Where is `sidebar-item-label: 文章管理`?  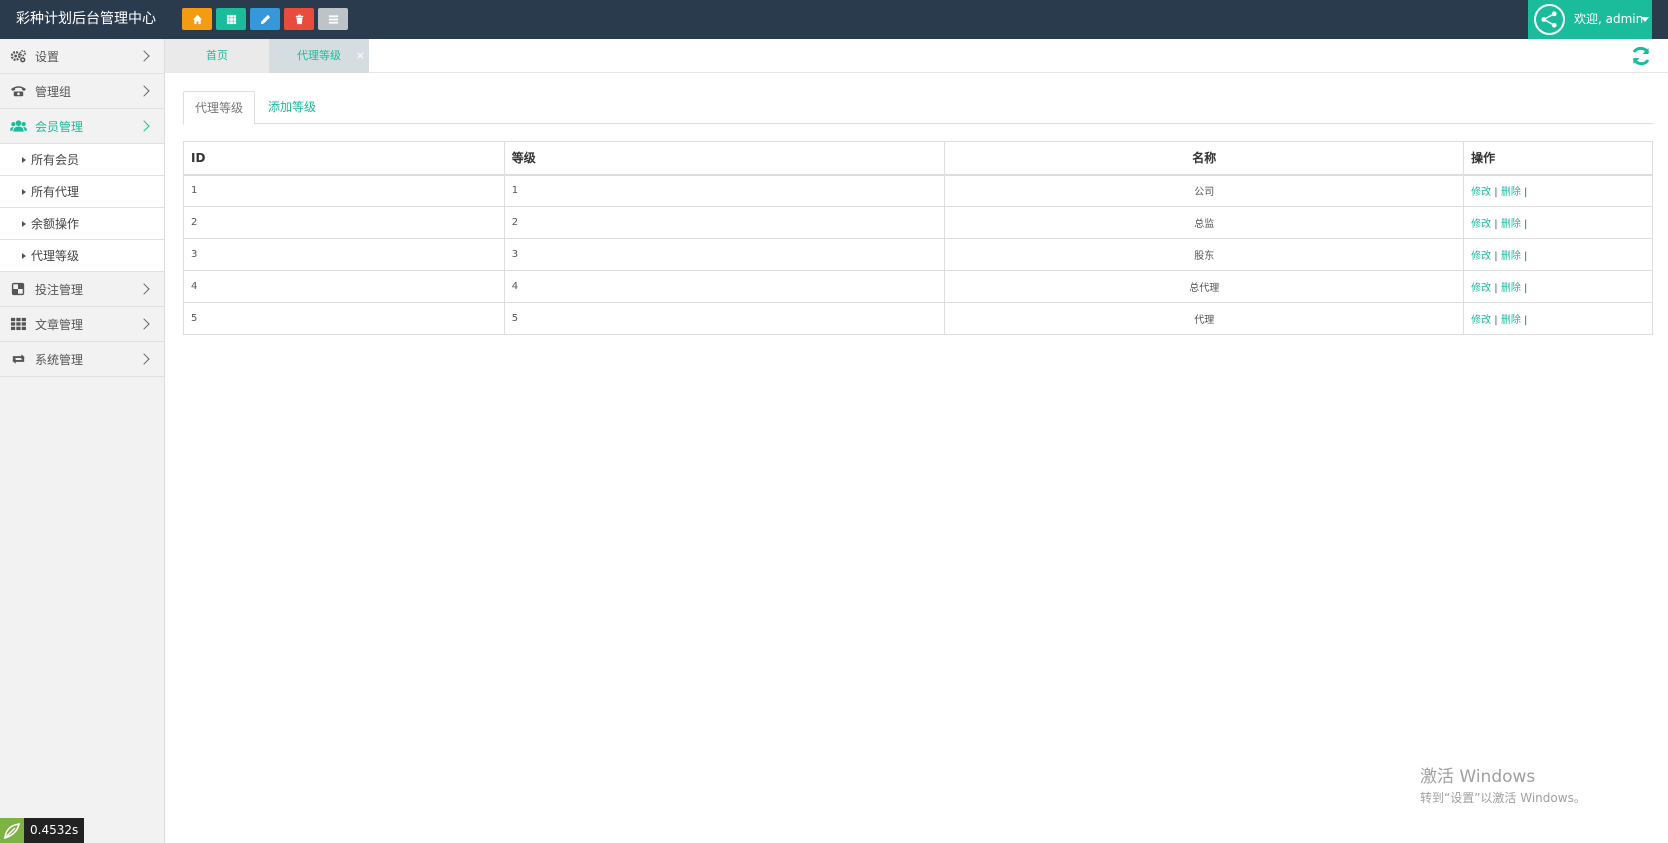
sidebar-item-label: 文章管理 is located at coordinates (59, 324).